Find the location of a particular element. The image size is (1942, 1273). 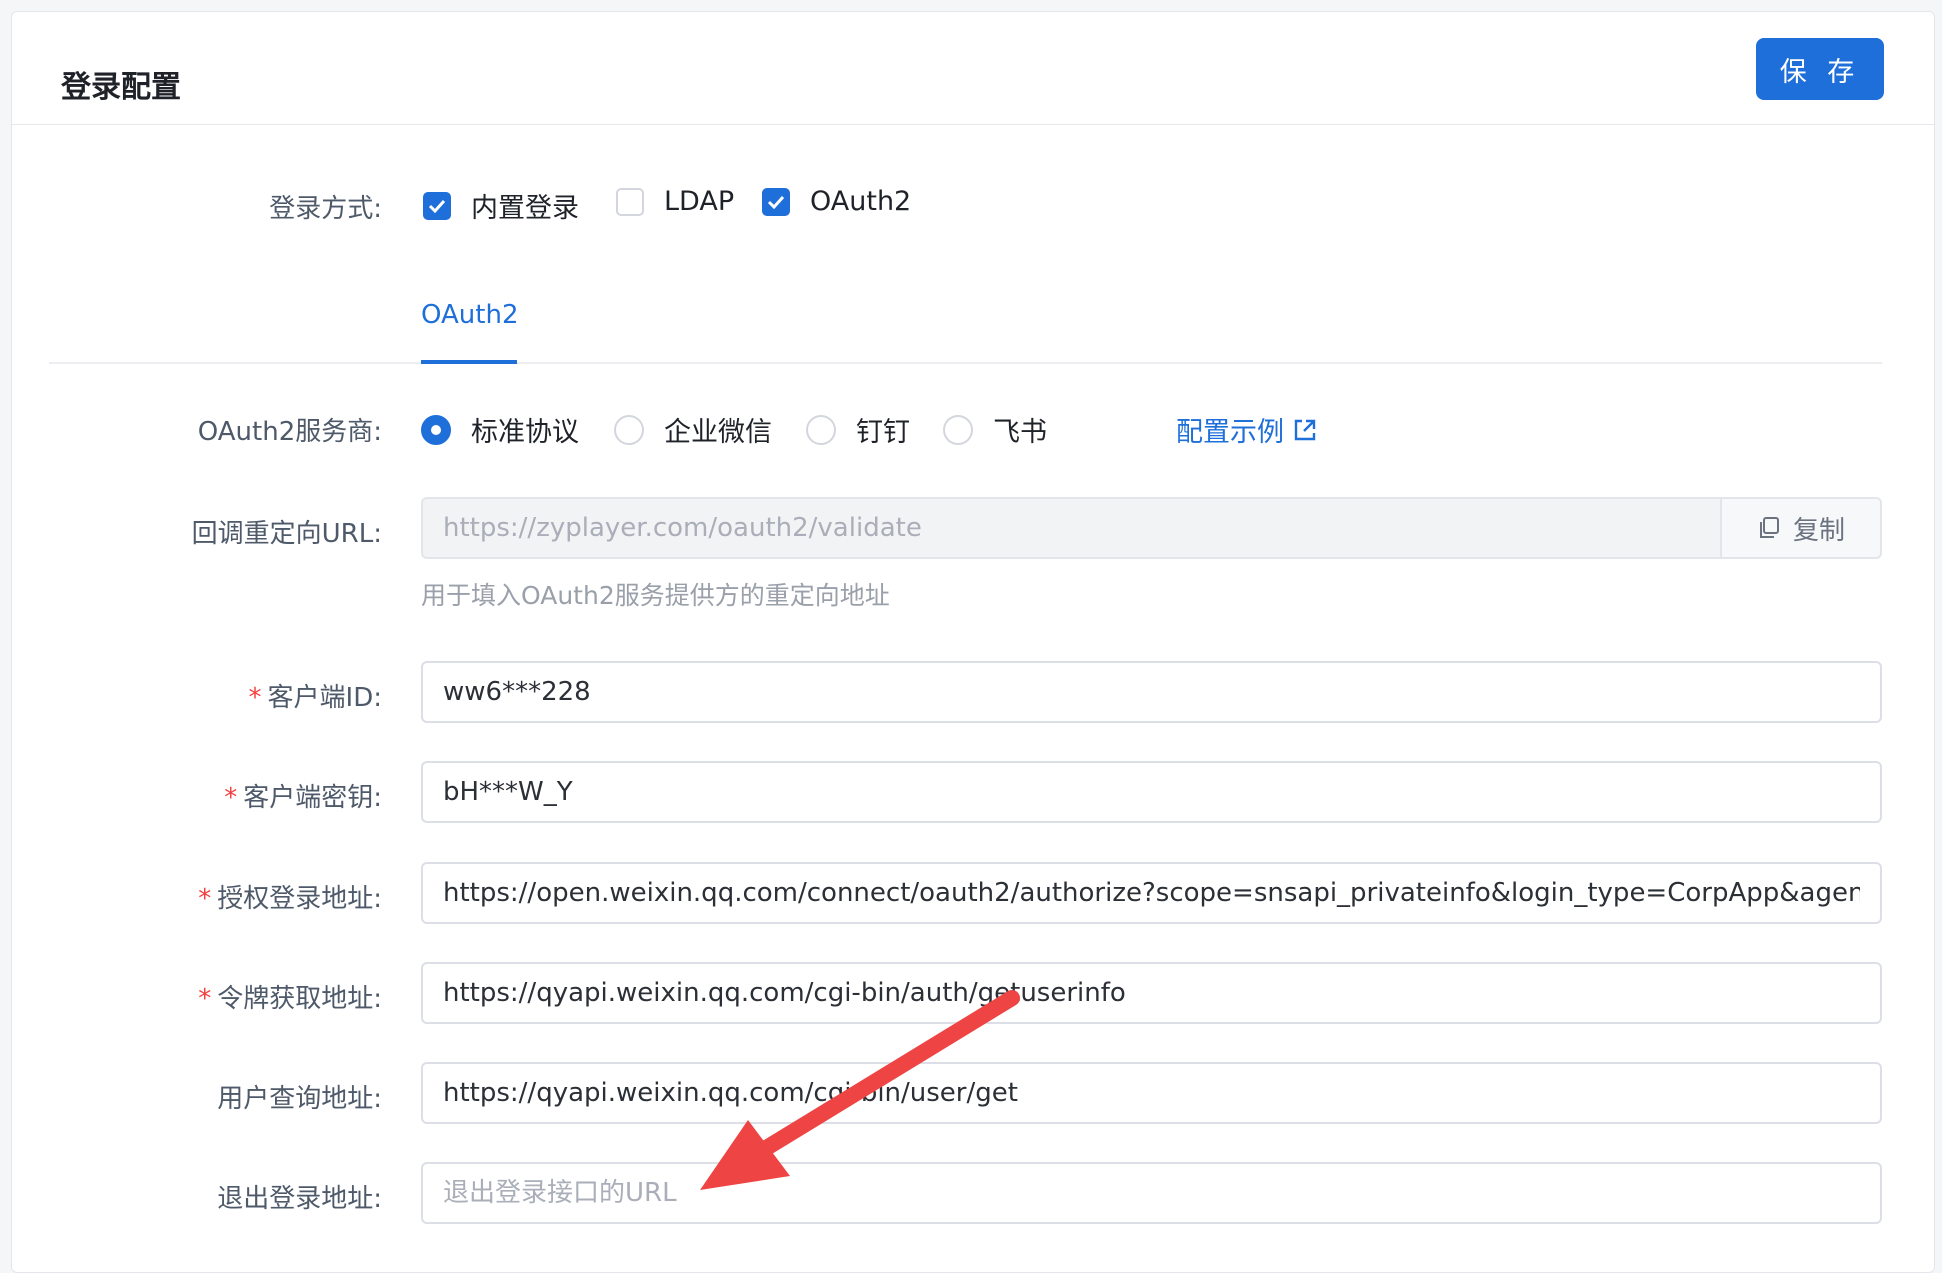

card-header: 登录配置 保 存 is located at coordinates (973, 68).